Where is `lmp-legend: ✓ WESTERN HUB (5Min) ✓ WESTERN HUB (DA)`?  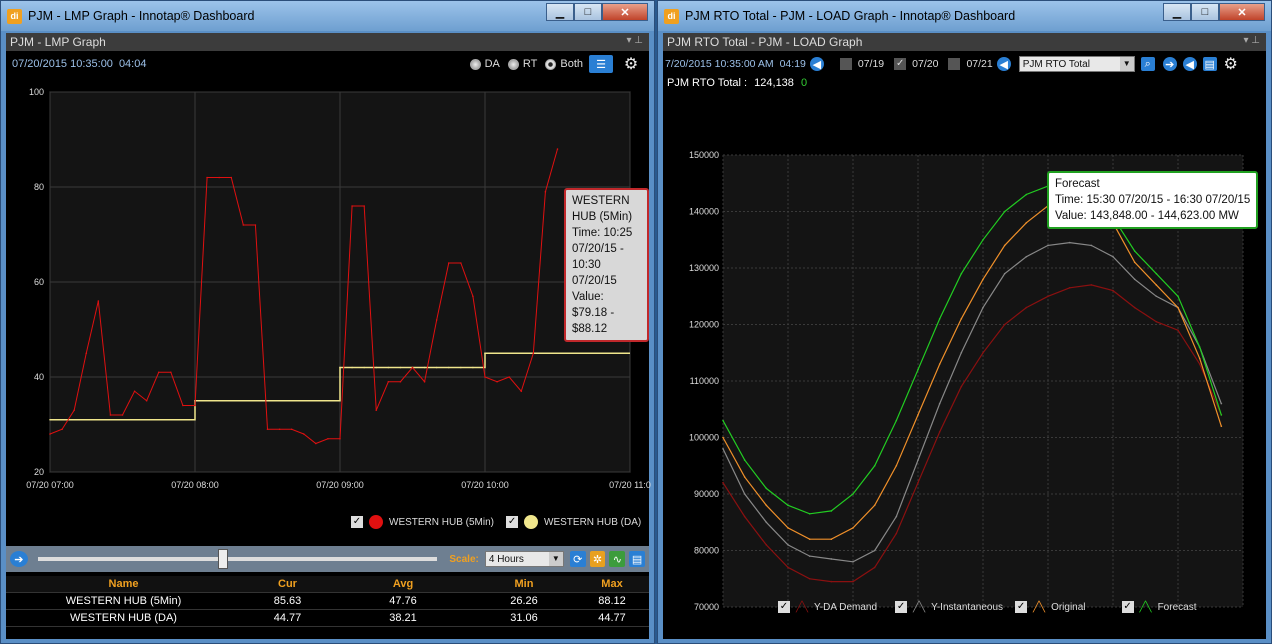
lmp-legend: ✓ WESTERN HUB (5Min) ✓ WESTERN HUB (DA) is located at coordinates (496, 522).